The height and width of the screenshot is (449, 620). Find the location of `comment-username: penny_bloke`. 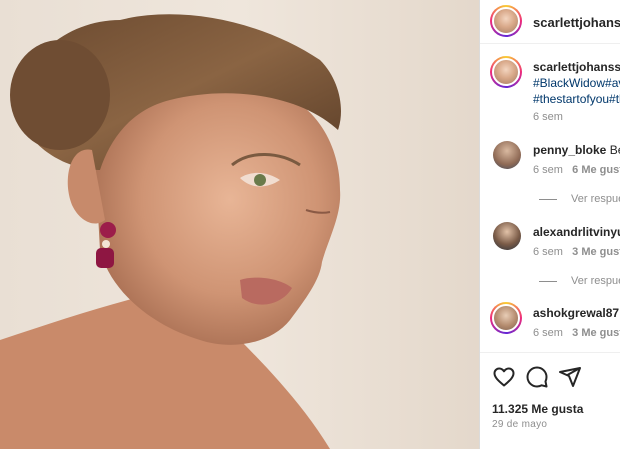

comment-username: penny_bloke is located at coordinates (569, 150).